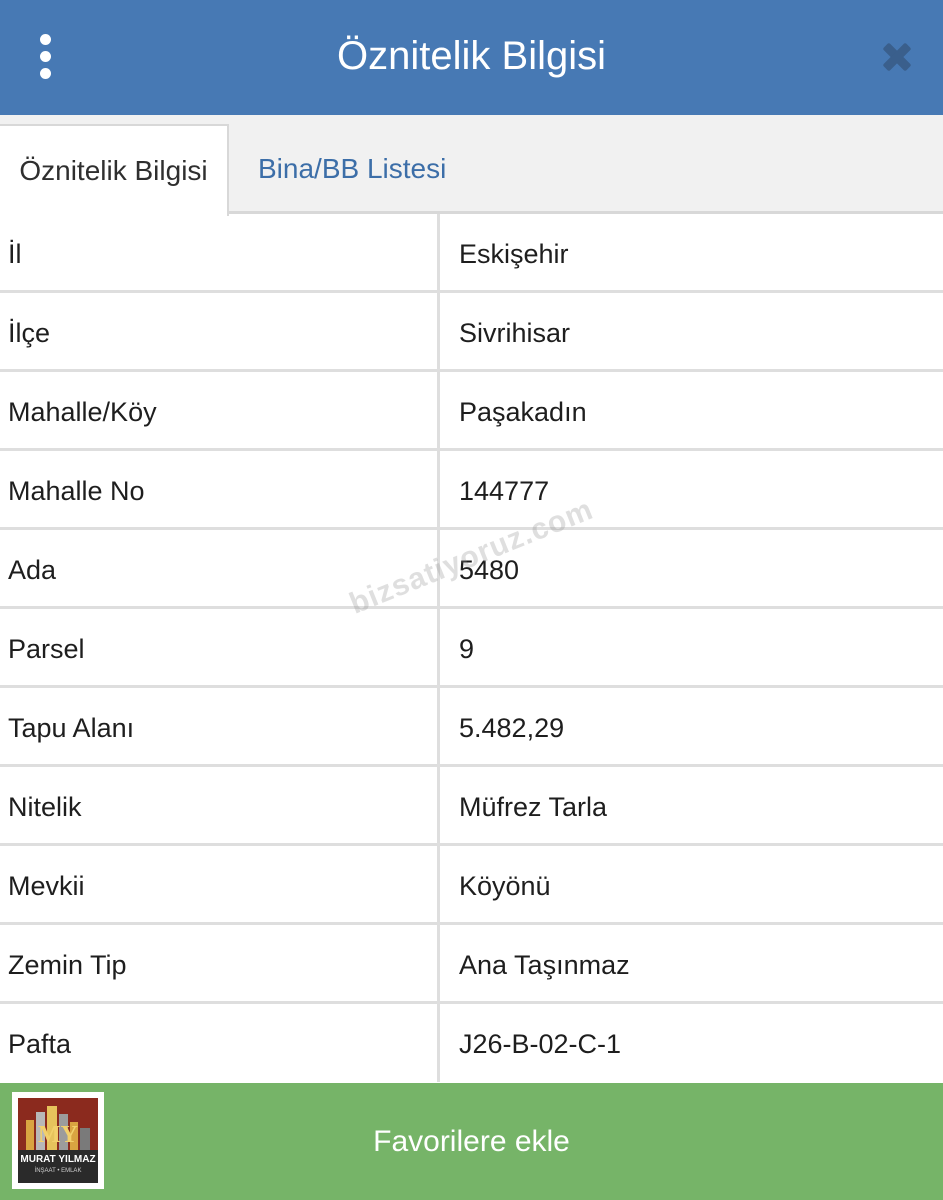 The width and height of the screenshot is (943, 1200). Describe the element at coordinates (352, 169) in the screenshot. I see `tab-building-list: Bina/BB Listesi` at that location.